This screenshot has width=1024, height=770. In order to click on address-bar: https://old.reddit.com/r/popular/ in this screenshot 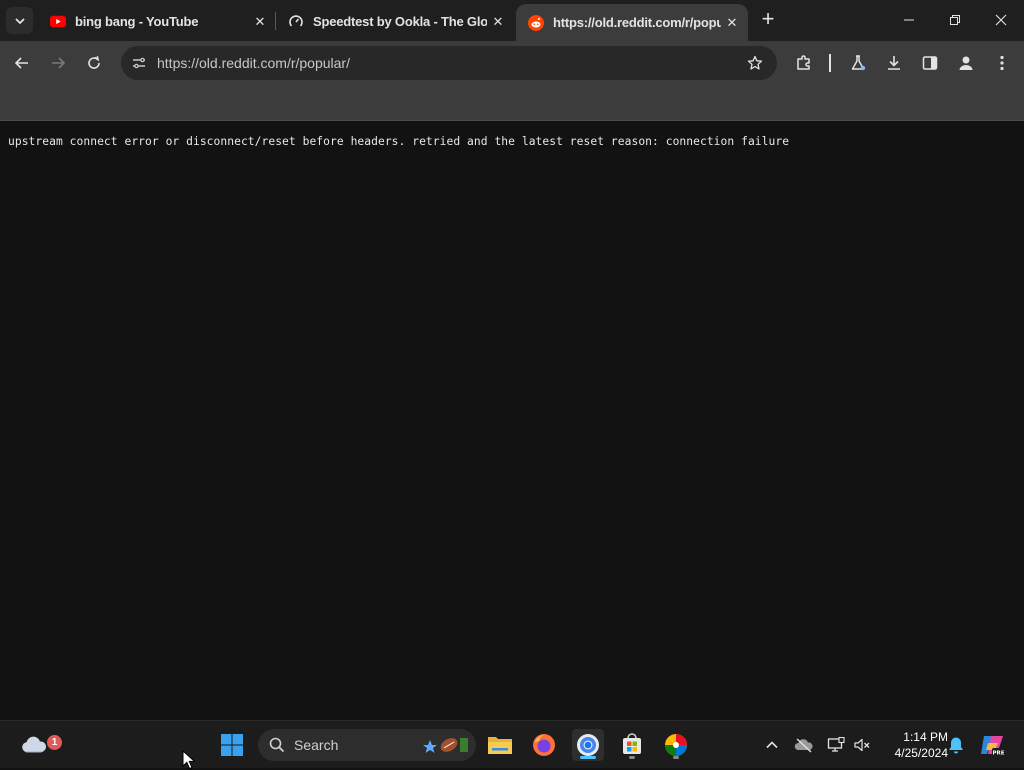, I will do `click(449, 63)`.